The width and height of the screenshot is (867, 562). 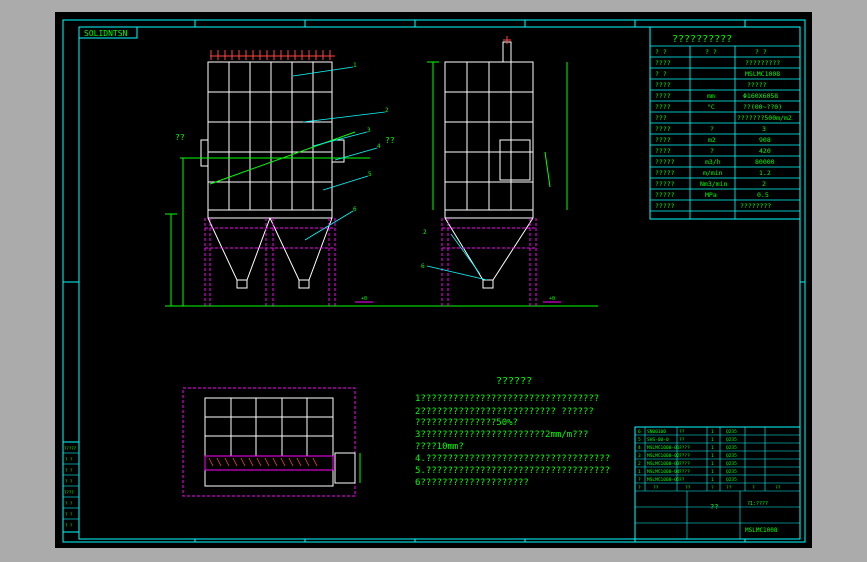 I want to click on svg-text: 908, so click(x=765, y=140).